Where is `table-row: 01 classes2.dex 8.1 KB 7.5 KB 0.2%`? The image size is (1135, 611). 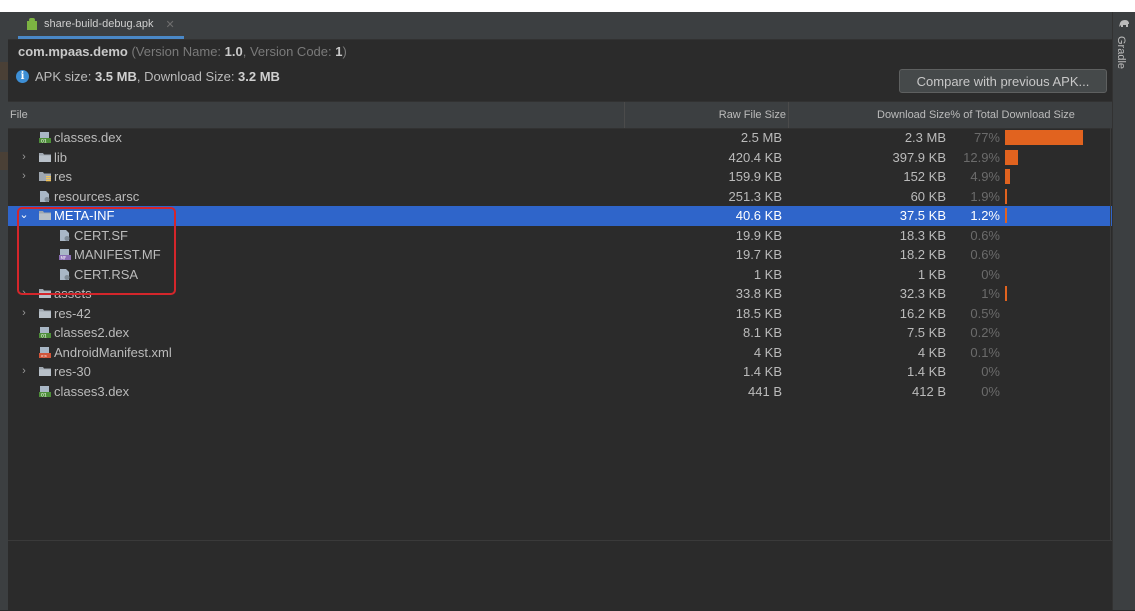
table-row: 01 classes2.dex 8.1 KB 7.5 KB 0.2% is located at coordinates (560, 333).